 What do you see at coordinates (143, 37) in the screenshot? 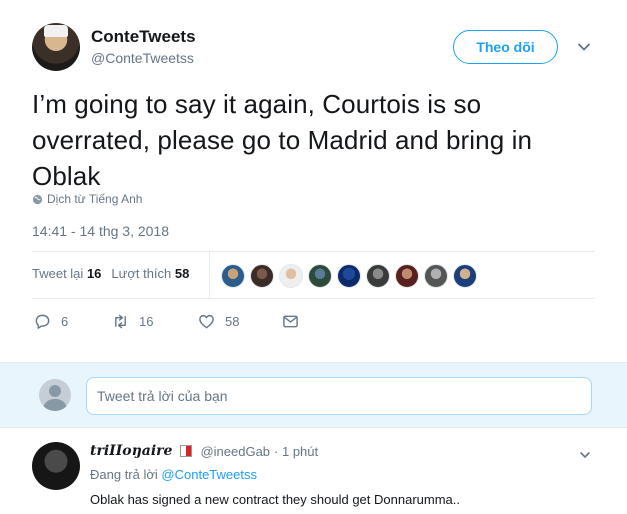
I see `author-name: ConteTweets` at bounding box center [143, 37].